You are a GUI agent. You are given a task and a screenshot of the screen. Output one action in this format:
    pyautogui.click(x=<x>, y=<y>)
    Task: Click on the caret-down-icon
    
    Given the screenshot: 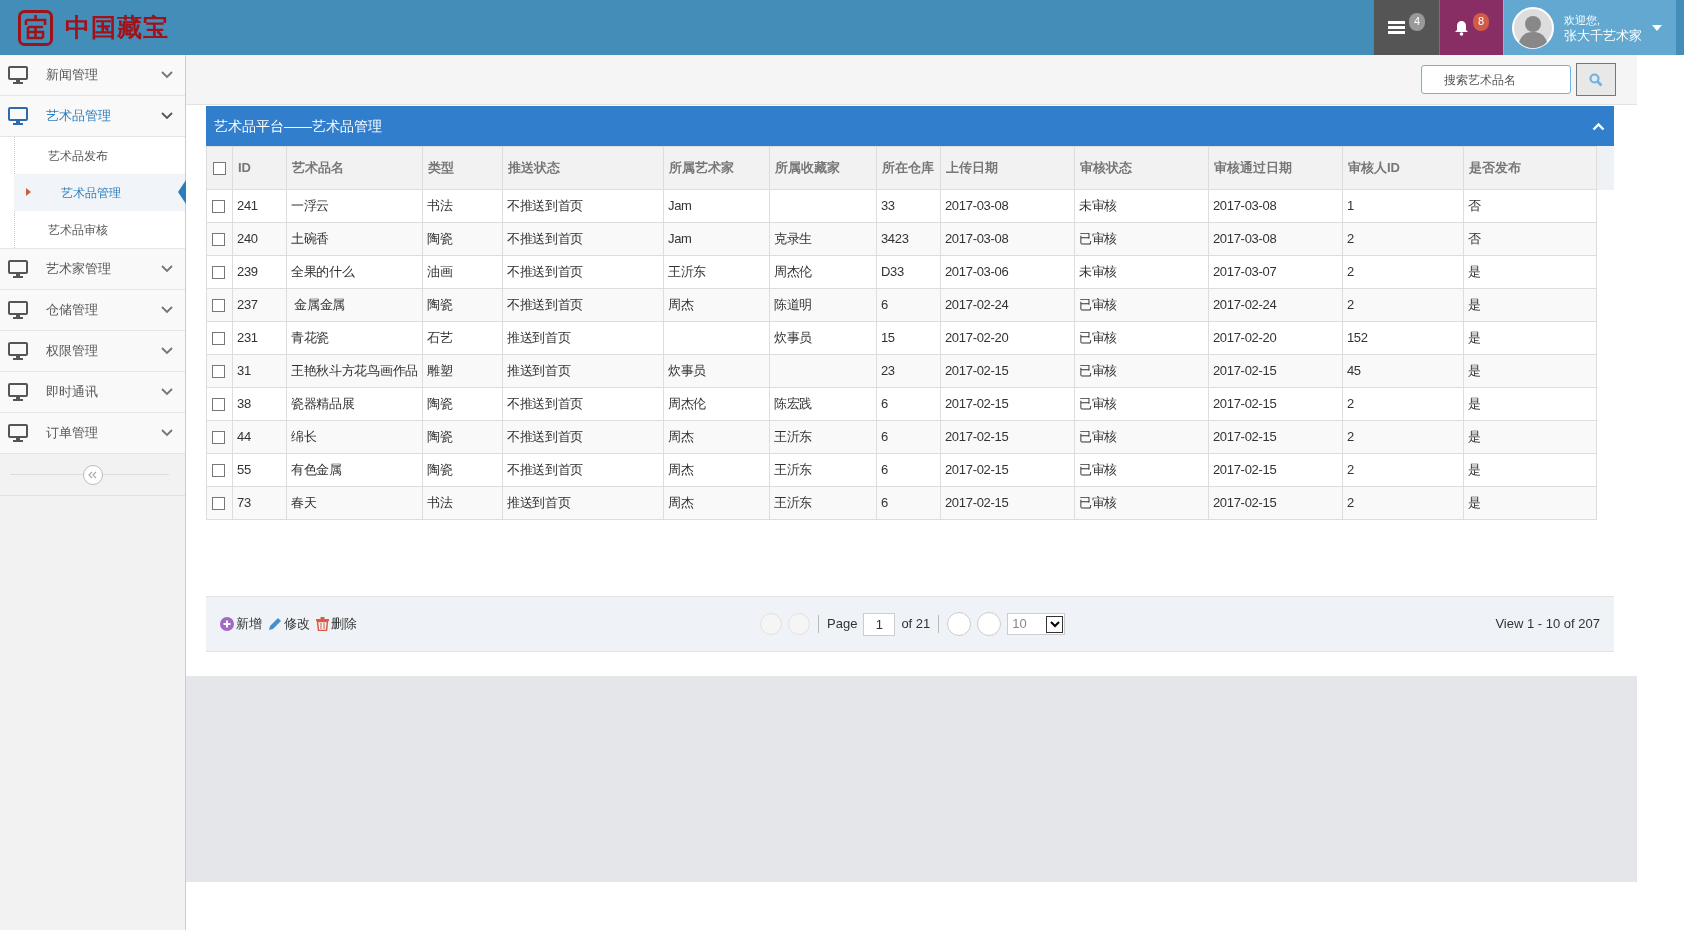 What is the action you would take?
    pyautogui.click(x=1054, y=624)
    